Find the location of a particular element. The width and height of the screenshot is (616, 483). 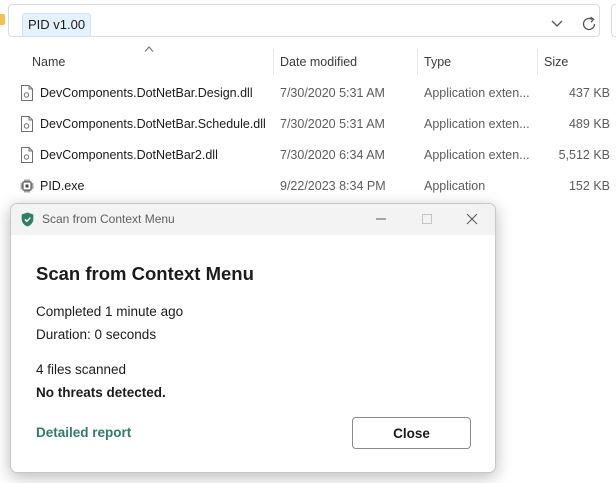

scan-result-text: No threats detected. is located at coordinates (101, 392).